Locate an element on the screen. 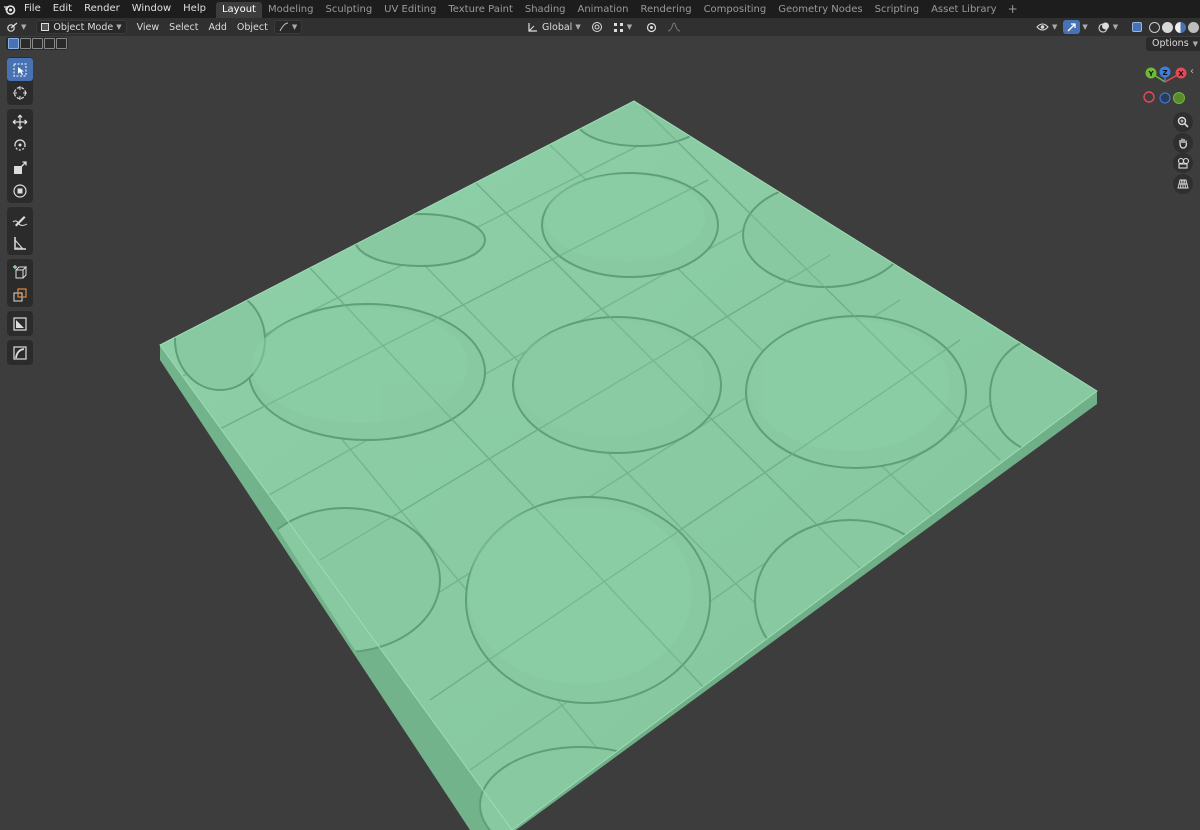  extrude-icon is located at coordinates (20, 294).